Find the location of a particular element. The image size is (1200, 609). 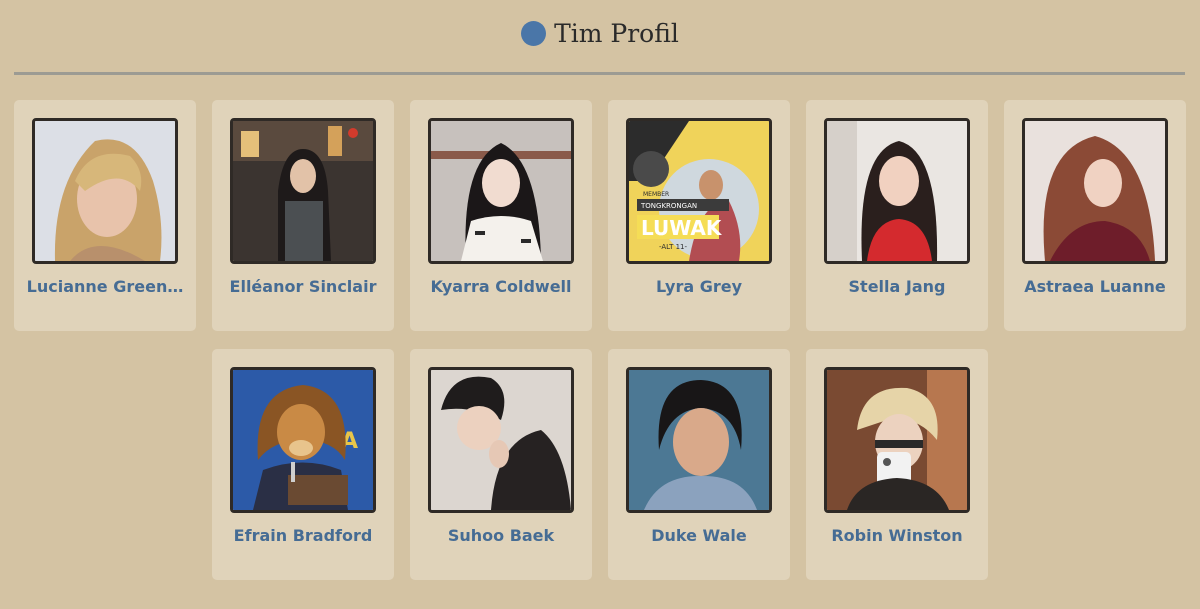

avatar-photo-icon: TONGKRONGAN MEMBER LUWAK -ALT 11- is located at coordinates (699, 191).